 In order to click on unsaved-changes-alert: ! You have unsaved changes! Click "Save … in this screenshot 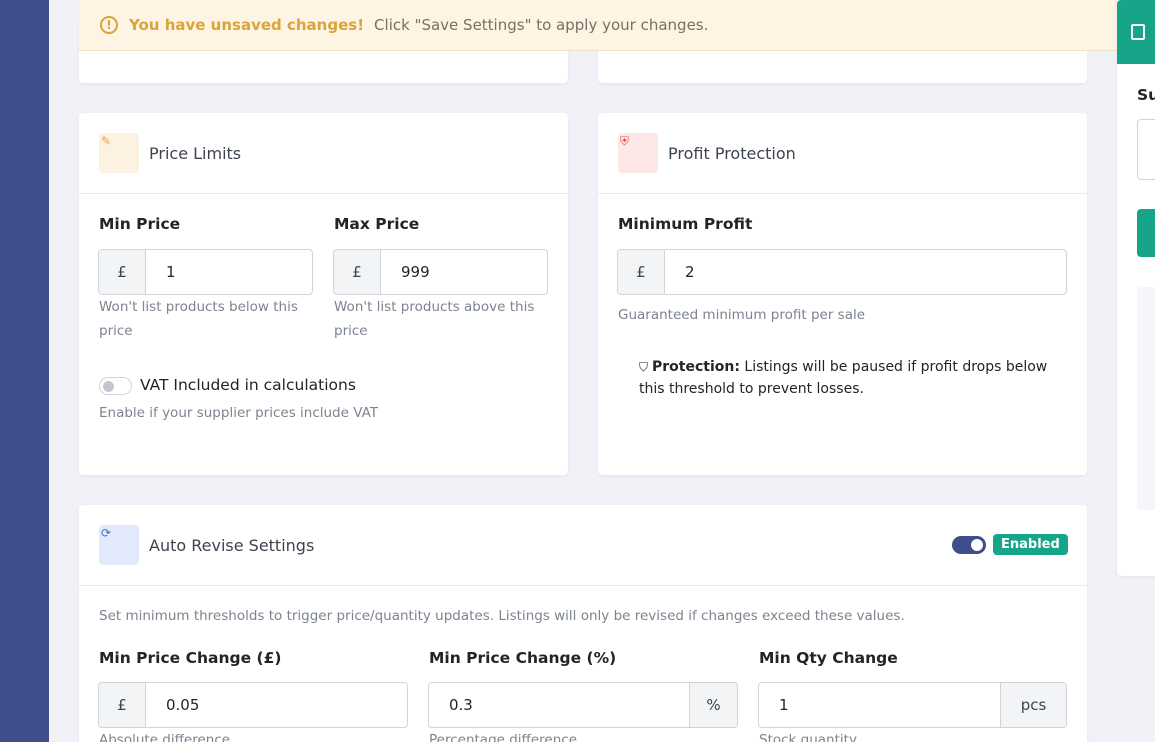, I will do `click(598, 25)`.